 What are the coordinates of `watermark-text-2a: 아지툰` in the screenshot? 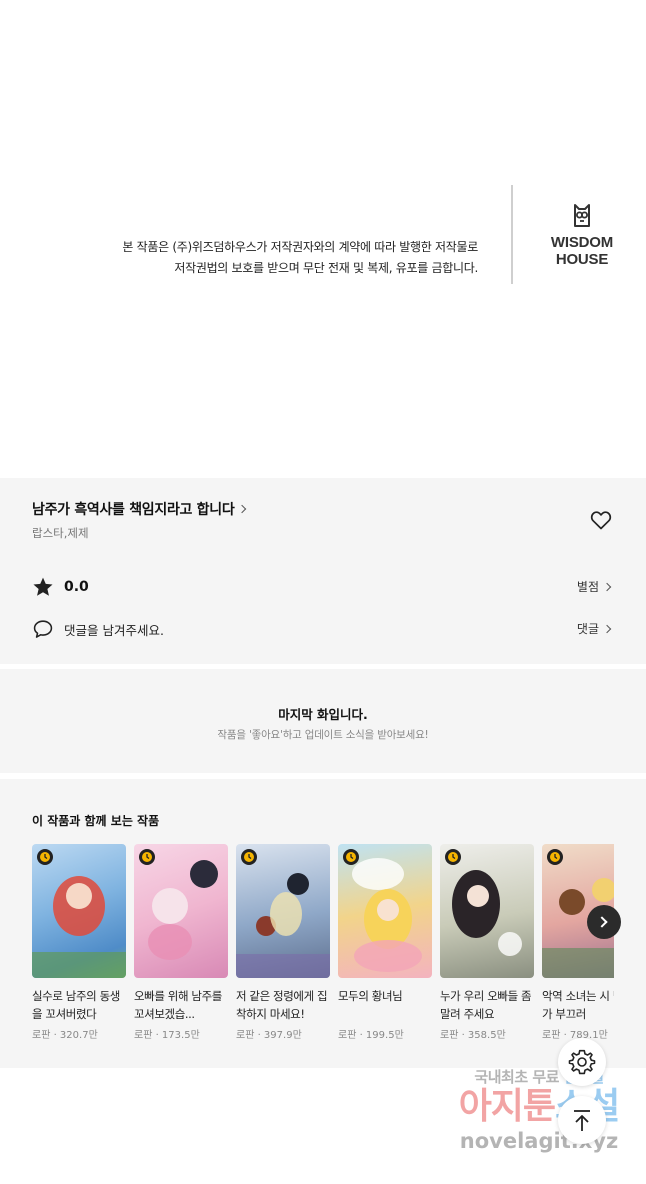 It's located at (507, 1106).